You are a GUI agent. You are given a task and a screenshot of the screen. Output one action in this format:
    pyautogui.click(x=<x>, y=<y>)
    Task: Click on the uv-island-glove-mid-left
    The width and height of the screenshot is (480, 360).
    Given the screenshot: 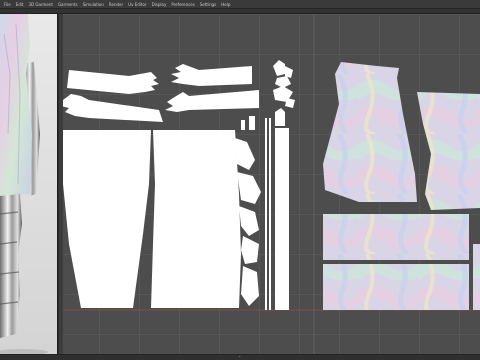 What is the action you would take?
    pyautogui.click(x=112, y=108)
    